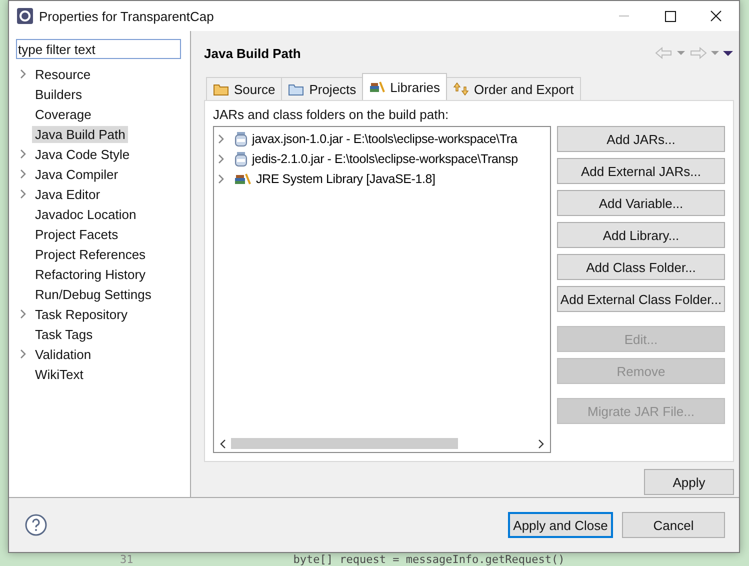 The height and width of the screenshot is (566, 749). I want to click on tree-item: Resource, so click(63, 74).